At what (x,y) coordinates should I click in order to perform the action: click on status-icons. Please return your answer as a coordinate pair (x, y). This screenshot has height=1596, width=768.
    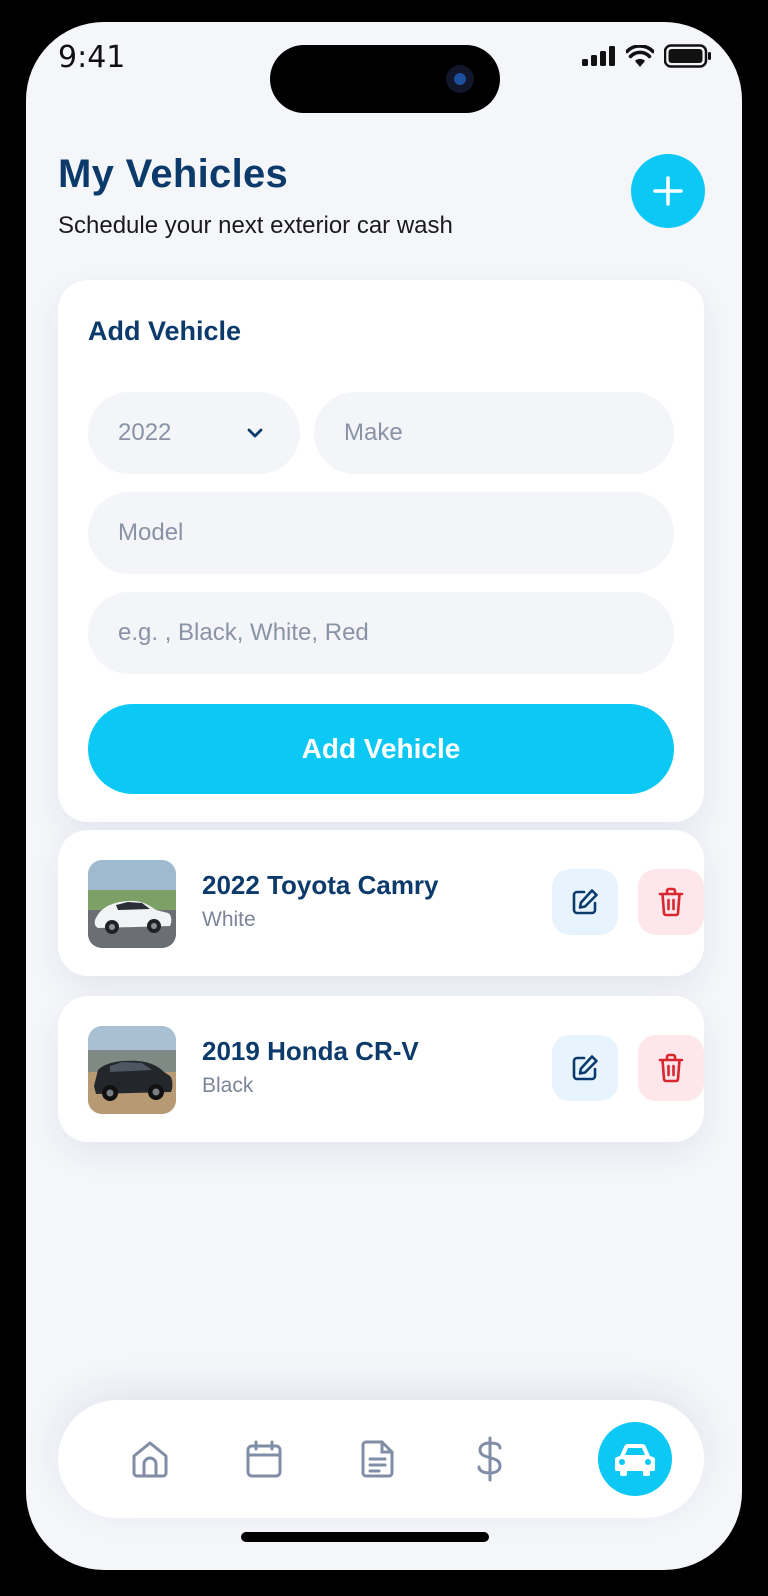
    Looking at the image, I should click on (647, 56).